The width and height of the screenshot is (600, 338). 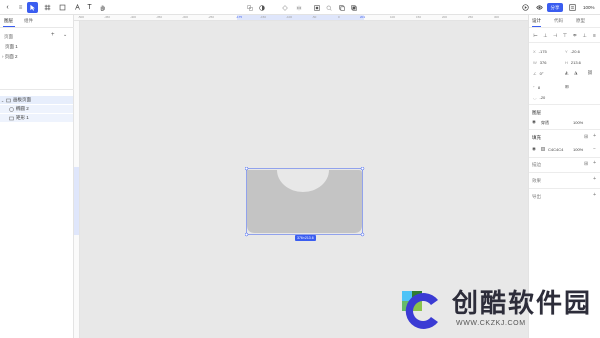 I want to click on visibility-icon: ◉, so click(x=534, y=122).